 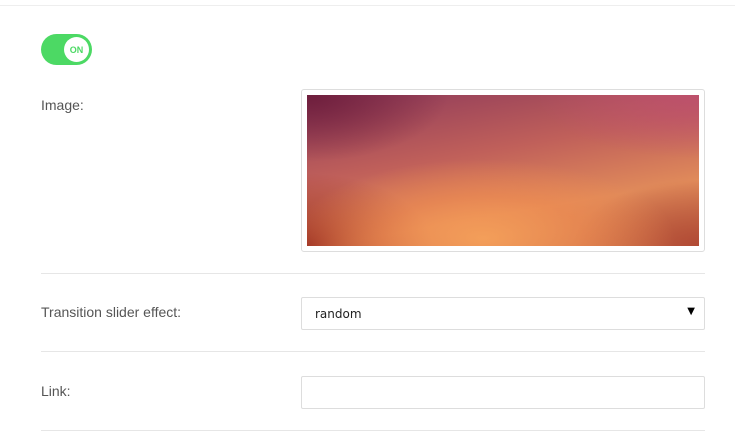 I want to click on transition-effect-value: random, so click(x=338, y=314).